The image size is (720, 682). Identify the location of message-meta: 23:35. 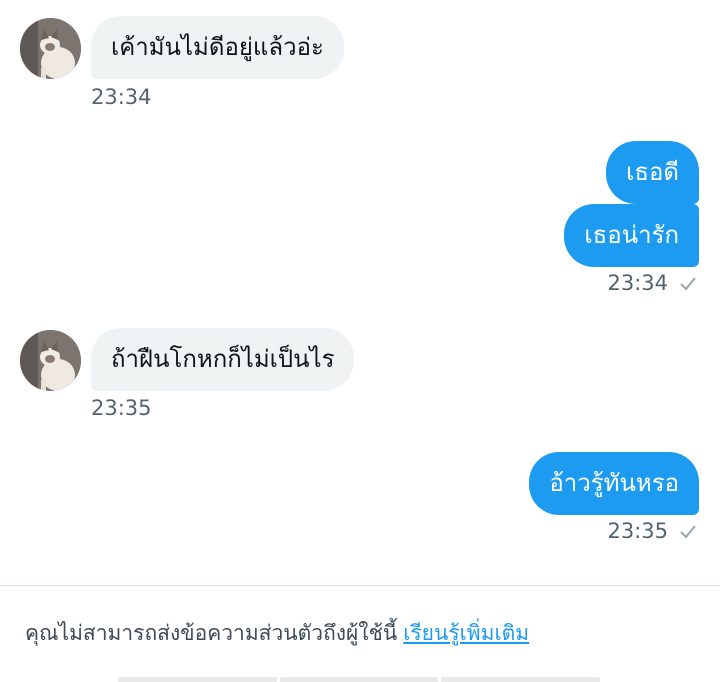
(652, 531).